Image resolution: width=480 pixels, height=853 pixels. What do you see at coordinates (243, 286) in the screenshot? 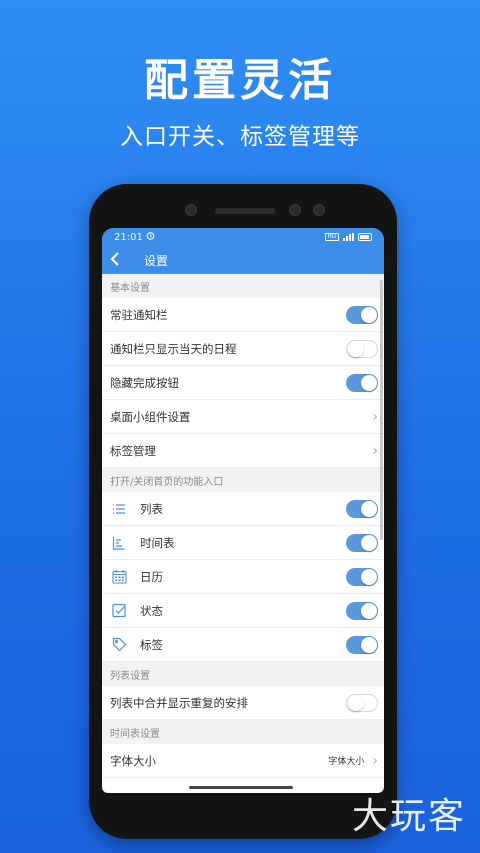
I see `section-header-basic: 基本设置` at bounding box center [243, 286].